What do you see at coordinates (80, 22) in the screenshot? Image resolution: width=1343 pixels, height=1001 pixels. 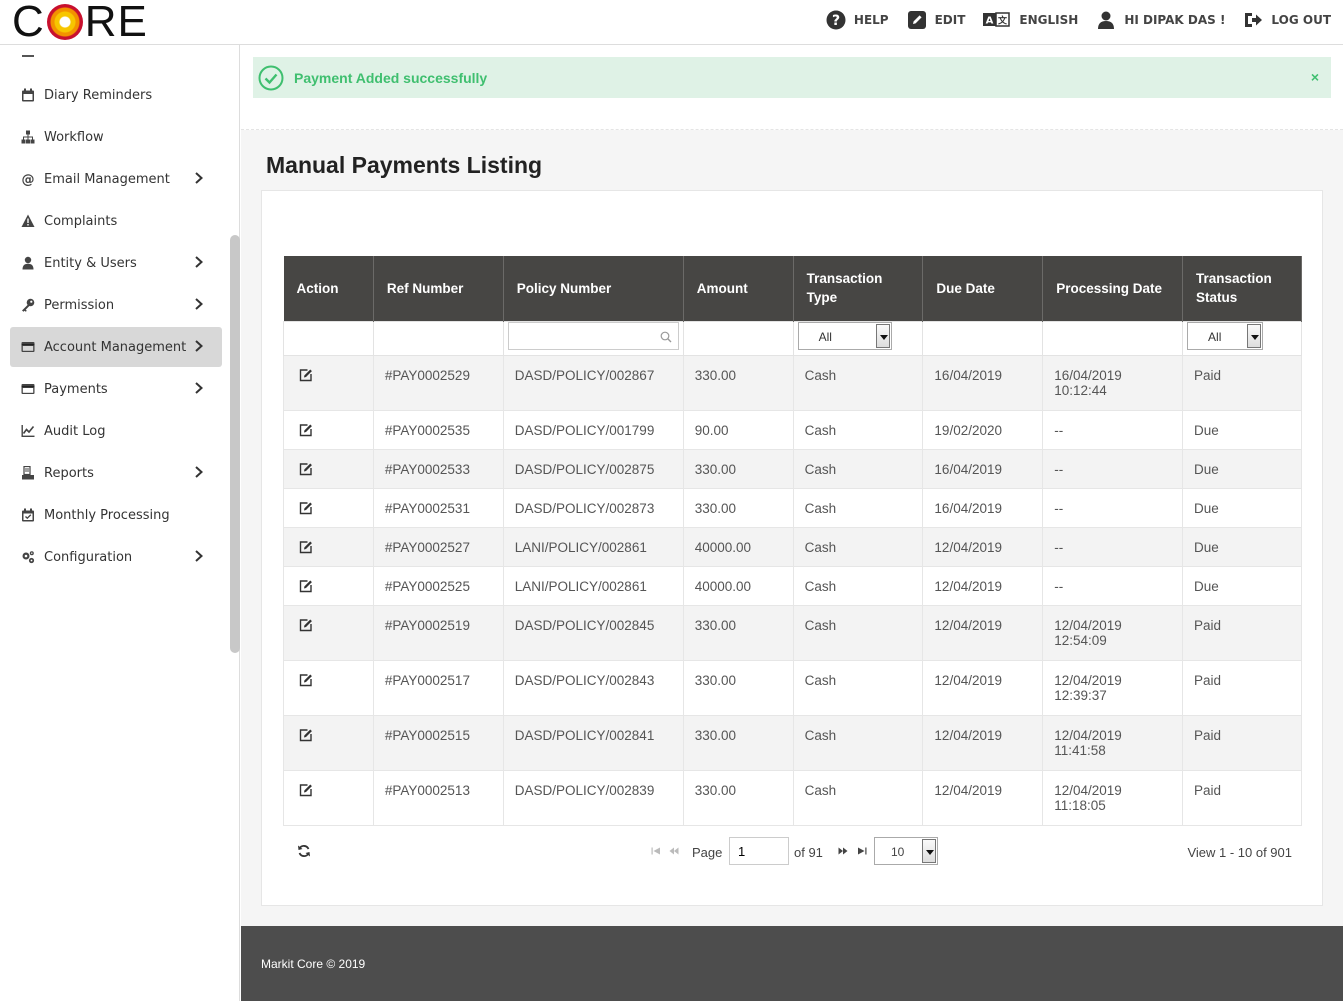 I see `core-logo: C RE` at bounding box center [80, 22].